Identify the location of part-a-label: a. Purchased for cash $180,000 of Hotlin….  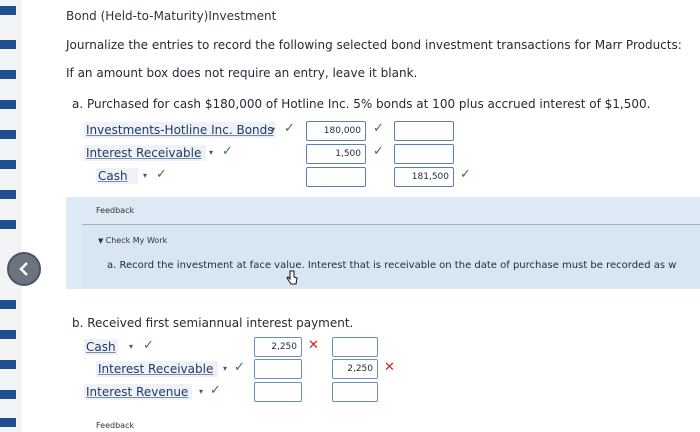
(361, 104).